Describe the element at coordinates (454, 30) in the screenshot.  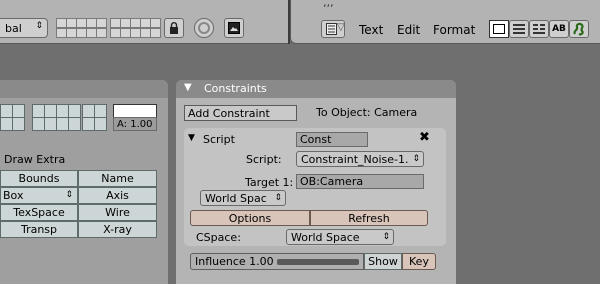
I see `menu-format: Format` at that location.